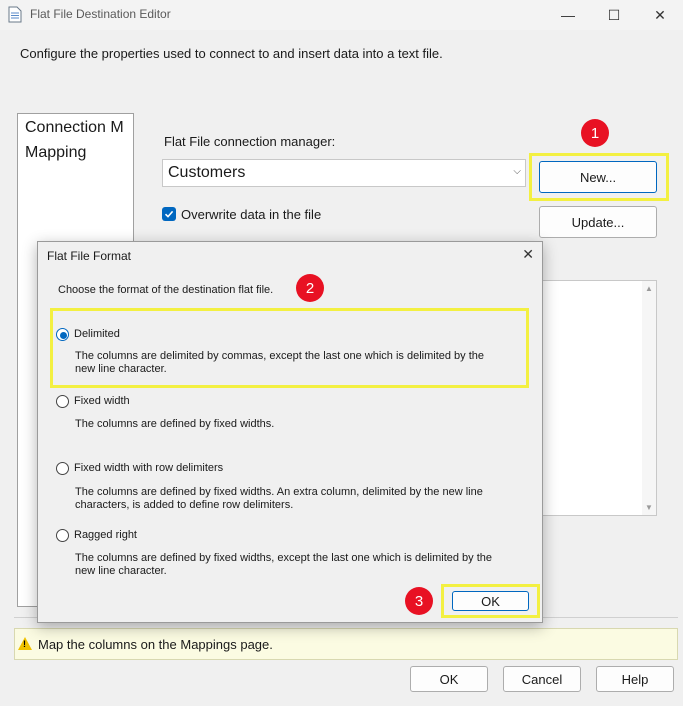 This screenshot has width=683, height=706. I want to click on warning-mark: !, so click(24, 644).